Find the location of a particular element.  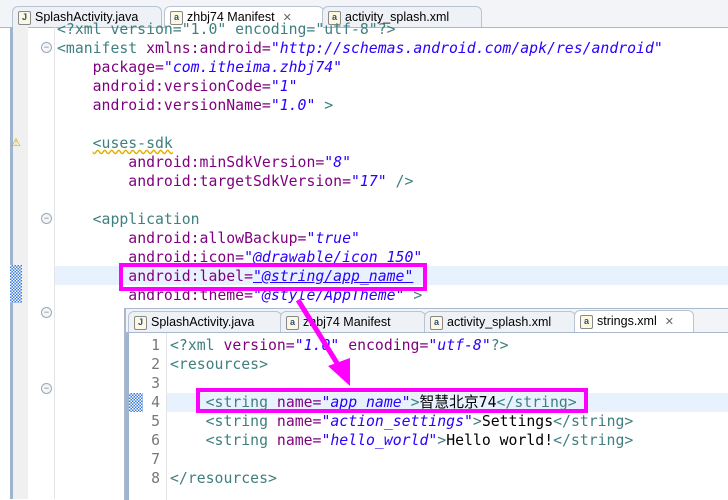

annotation-arrow is located at coordinates (322, 342).